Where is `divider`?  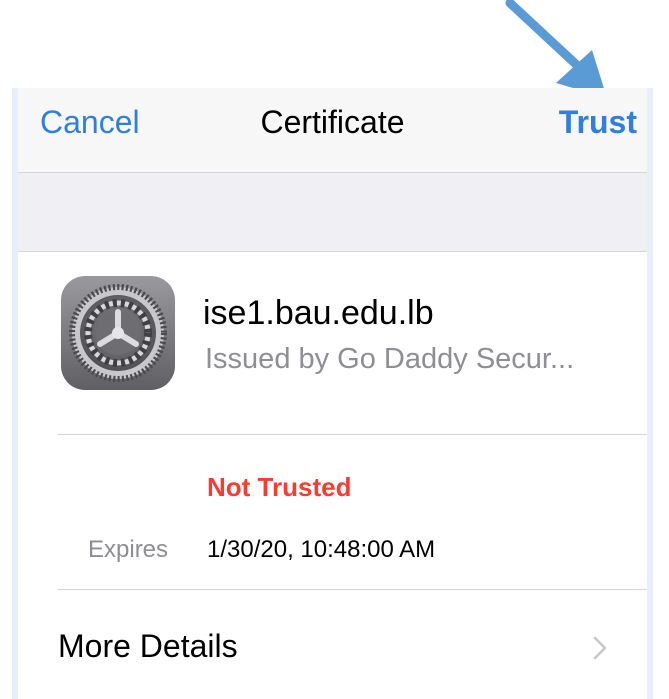
divider is located at coordinates (352, 434).